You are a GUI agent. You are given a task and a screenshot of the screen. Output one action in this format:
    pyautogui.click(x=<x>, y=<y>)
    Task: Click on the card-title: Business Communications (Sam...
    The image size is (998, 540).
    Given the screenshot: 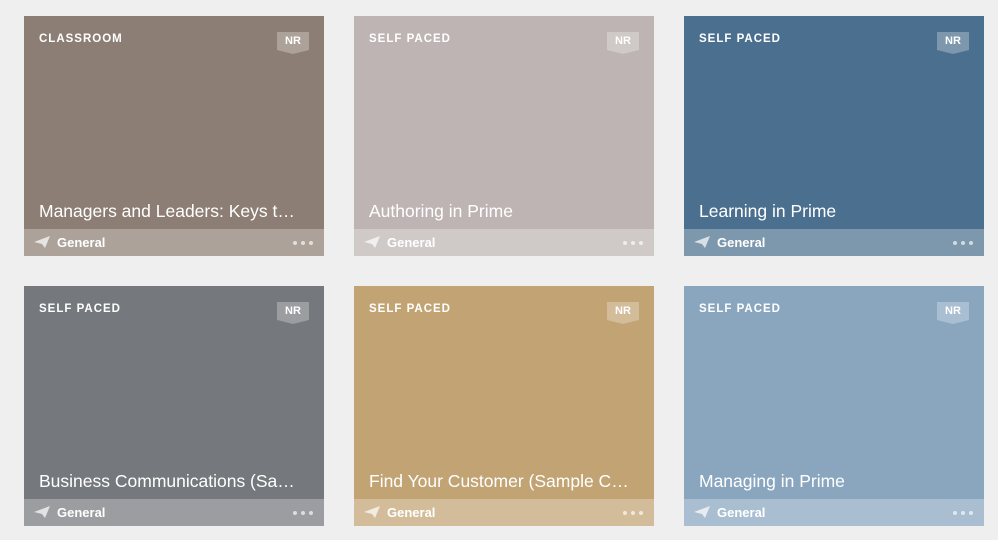 What is the action you would take?
    pyautogui.click(x=171, y=481)
    